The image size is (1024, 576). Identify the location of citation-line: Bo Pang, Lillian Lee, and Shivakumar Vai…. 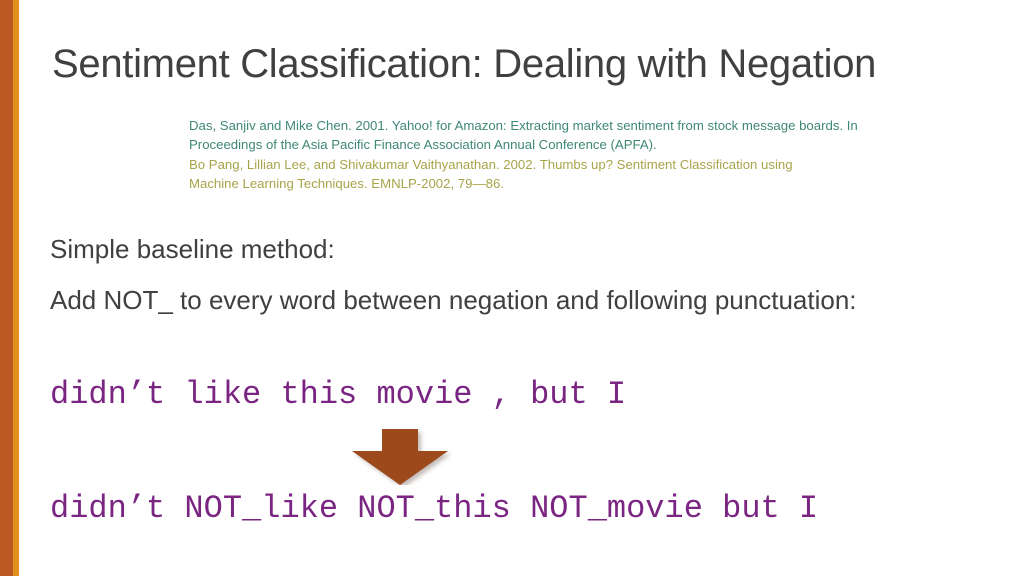
(491, 164).